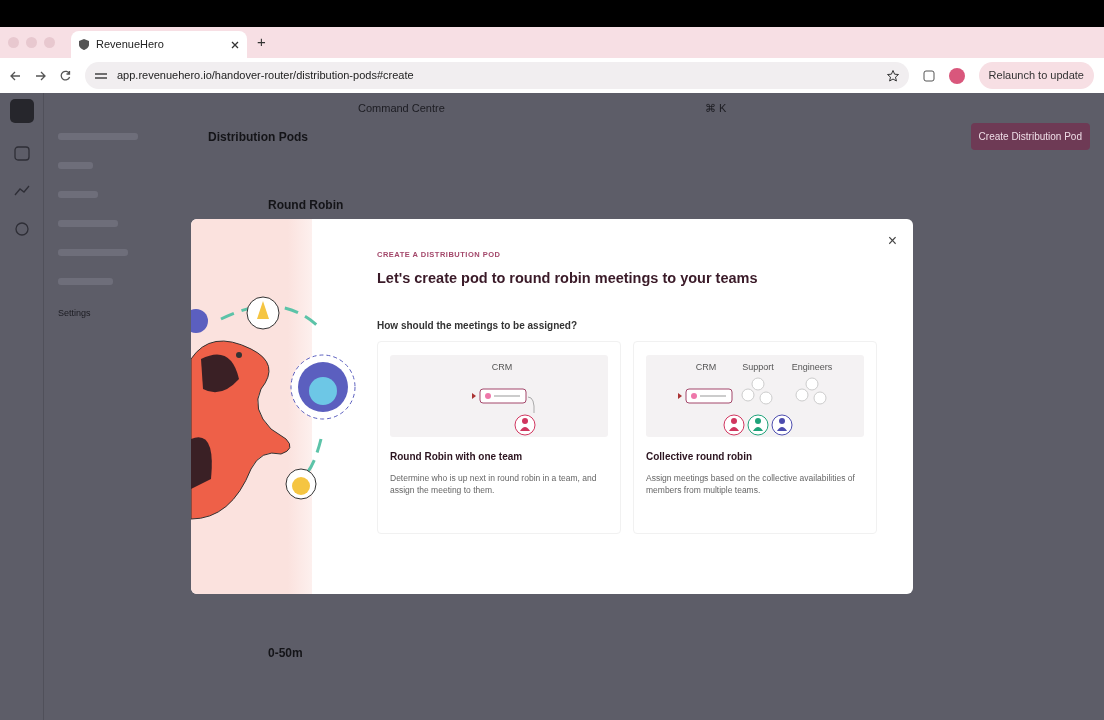 This screenshot has height=720, width=1104. What do you see at coordinates (1030, 136) in the screenshot?
I see `create-pod-button: Create Distribution Pod` at bounding box center [1030, 136].